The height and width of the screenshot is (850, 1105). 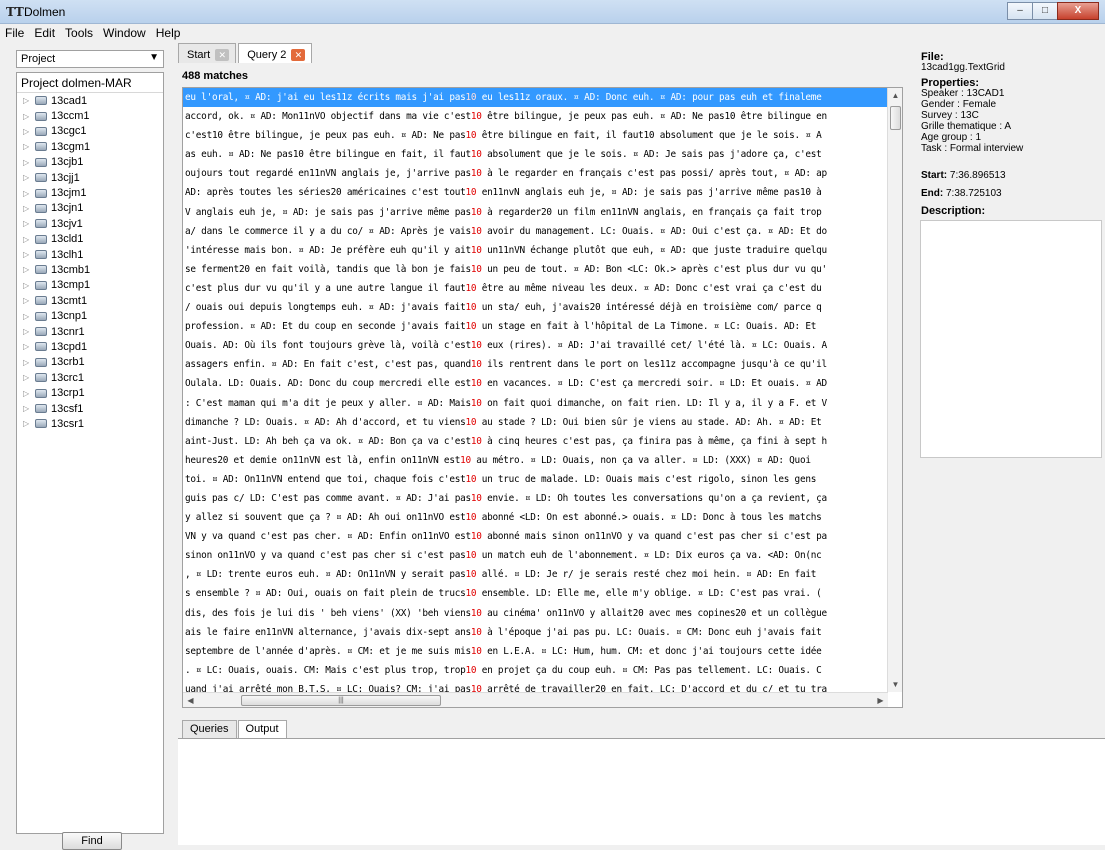 What do you see at coordinates (90, 285) in the screenshot?
I see `tree-item: ▷ 13cmp1` at bounding box center [90, 285].